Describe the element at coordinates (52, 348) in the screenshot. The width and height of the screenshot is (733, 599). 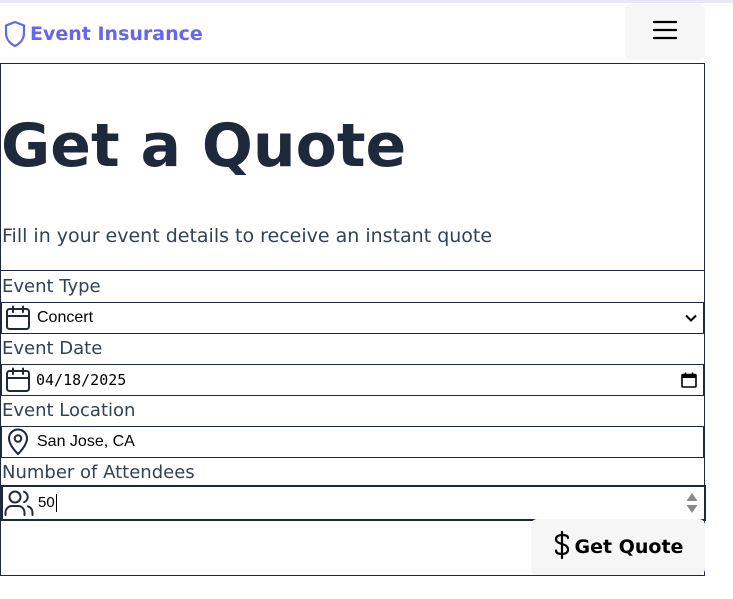
I see `event-date-label: Event Date` at that location.